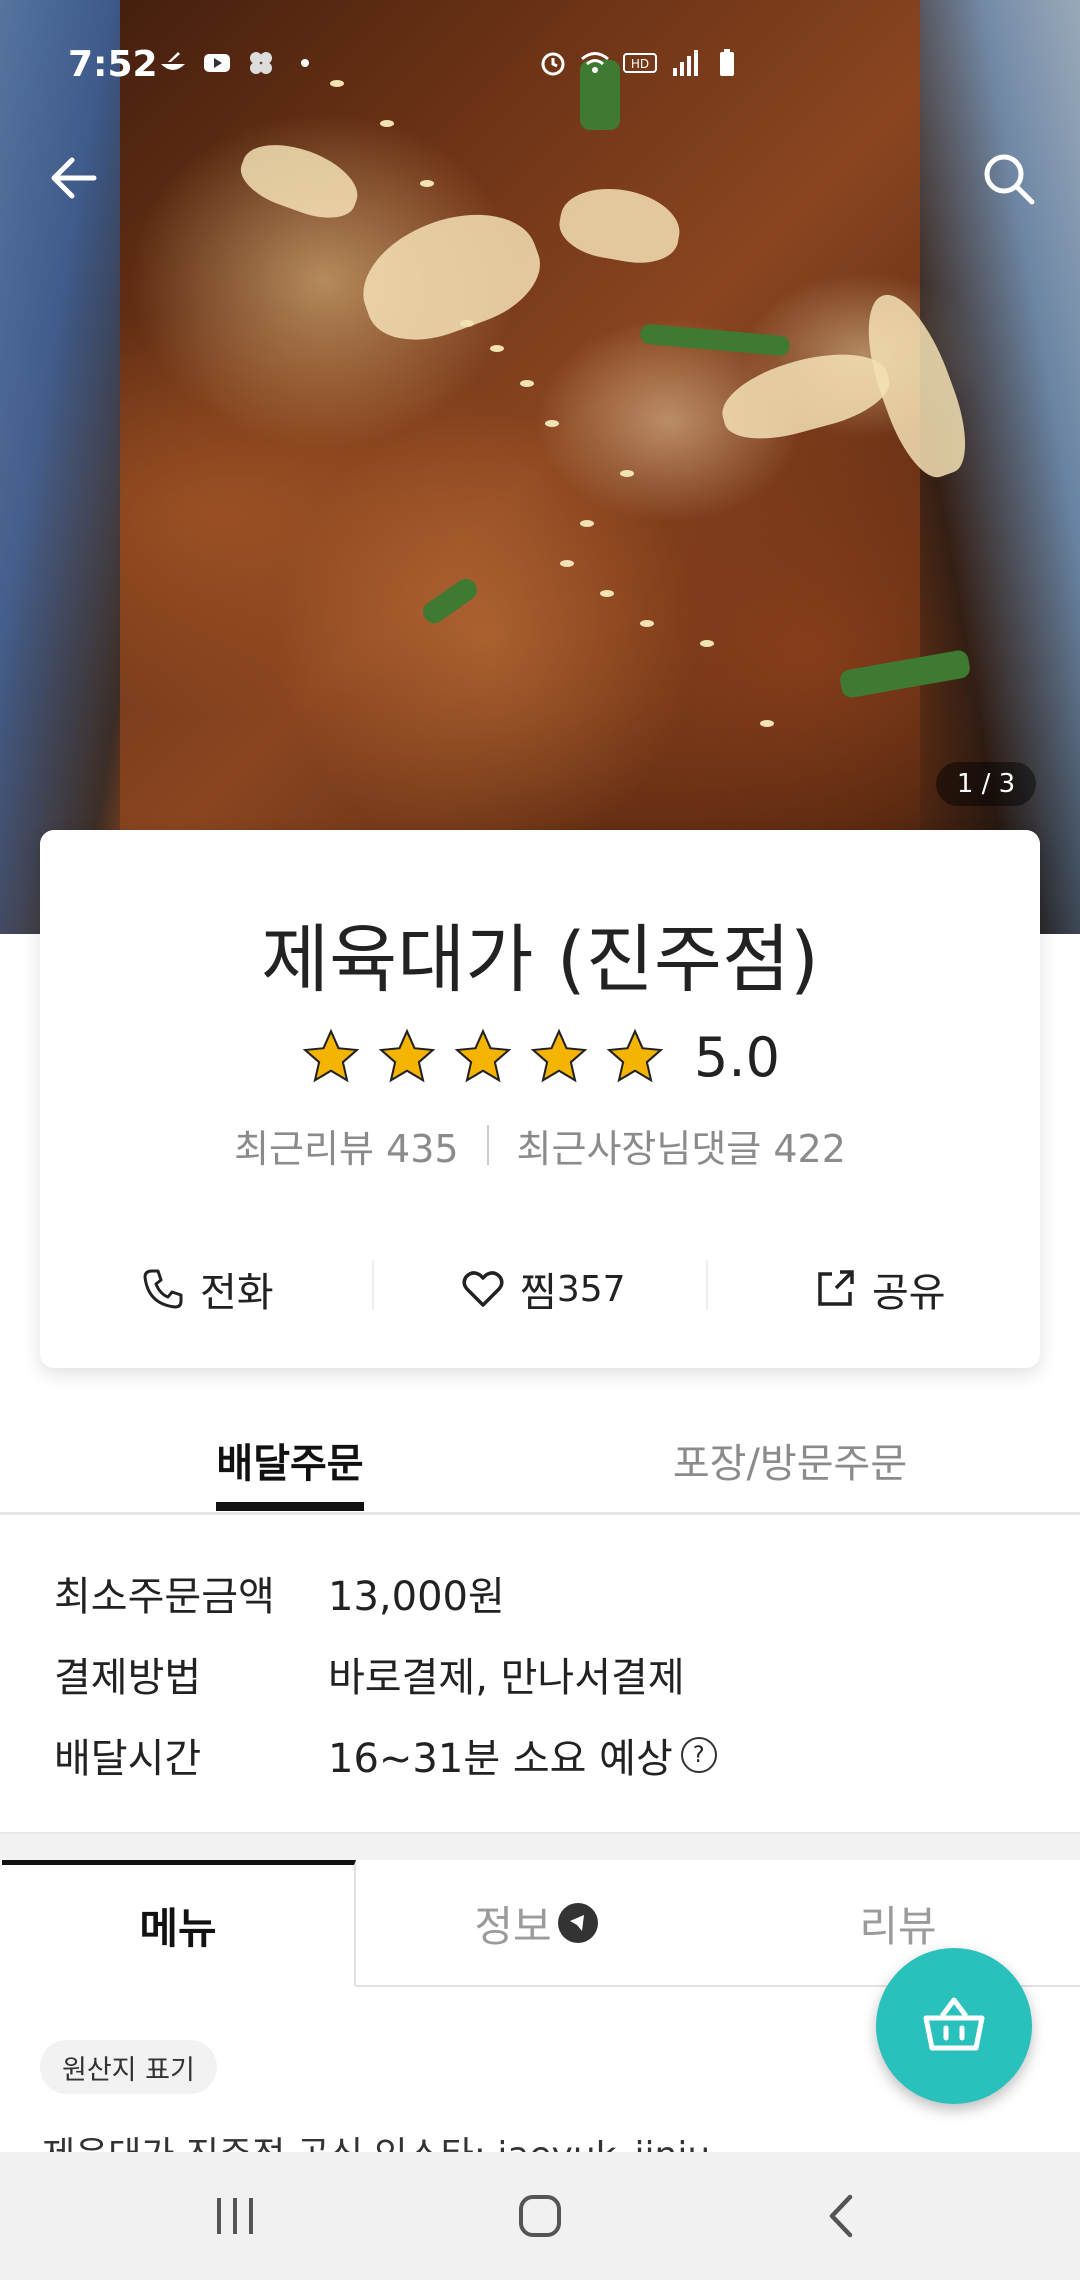 The image size is (1080, 2280). Describe the element at coordinates (279, 1593) in the screenshot. I see `min-order-row: 최소주문금액 13,000원` at that location.